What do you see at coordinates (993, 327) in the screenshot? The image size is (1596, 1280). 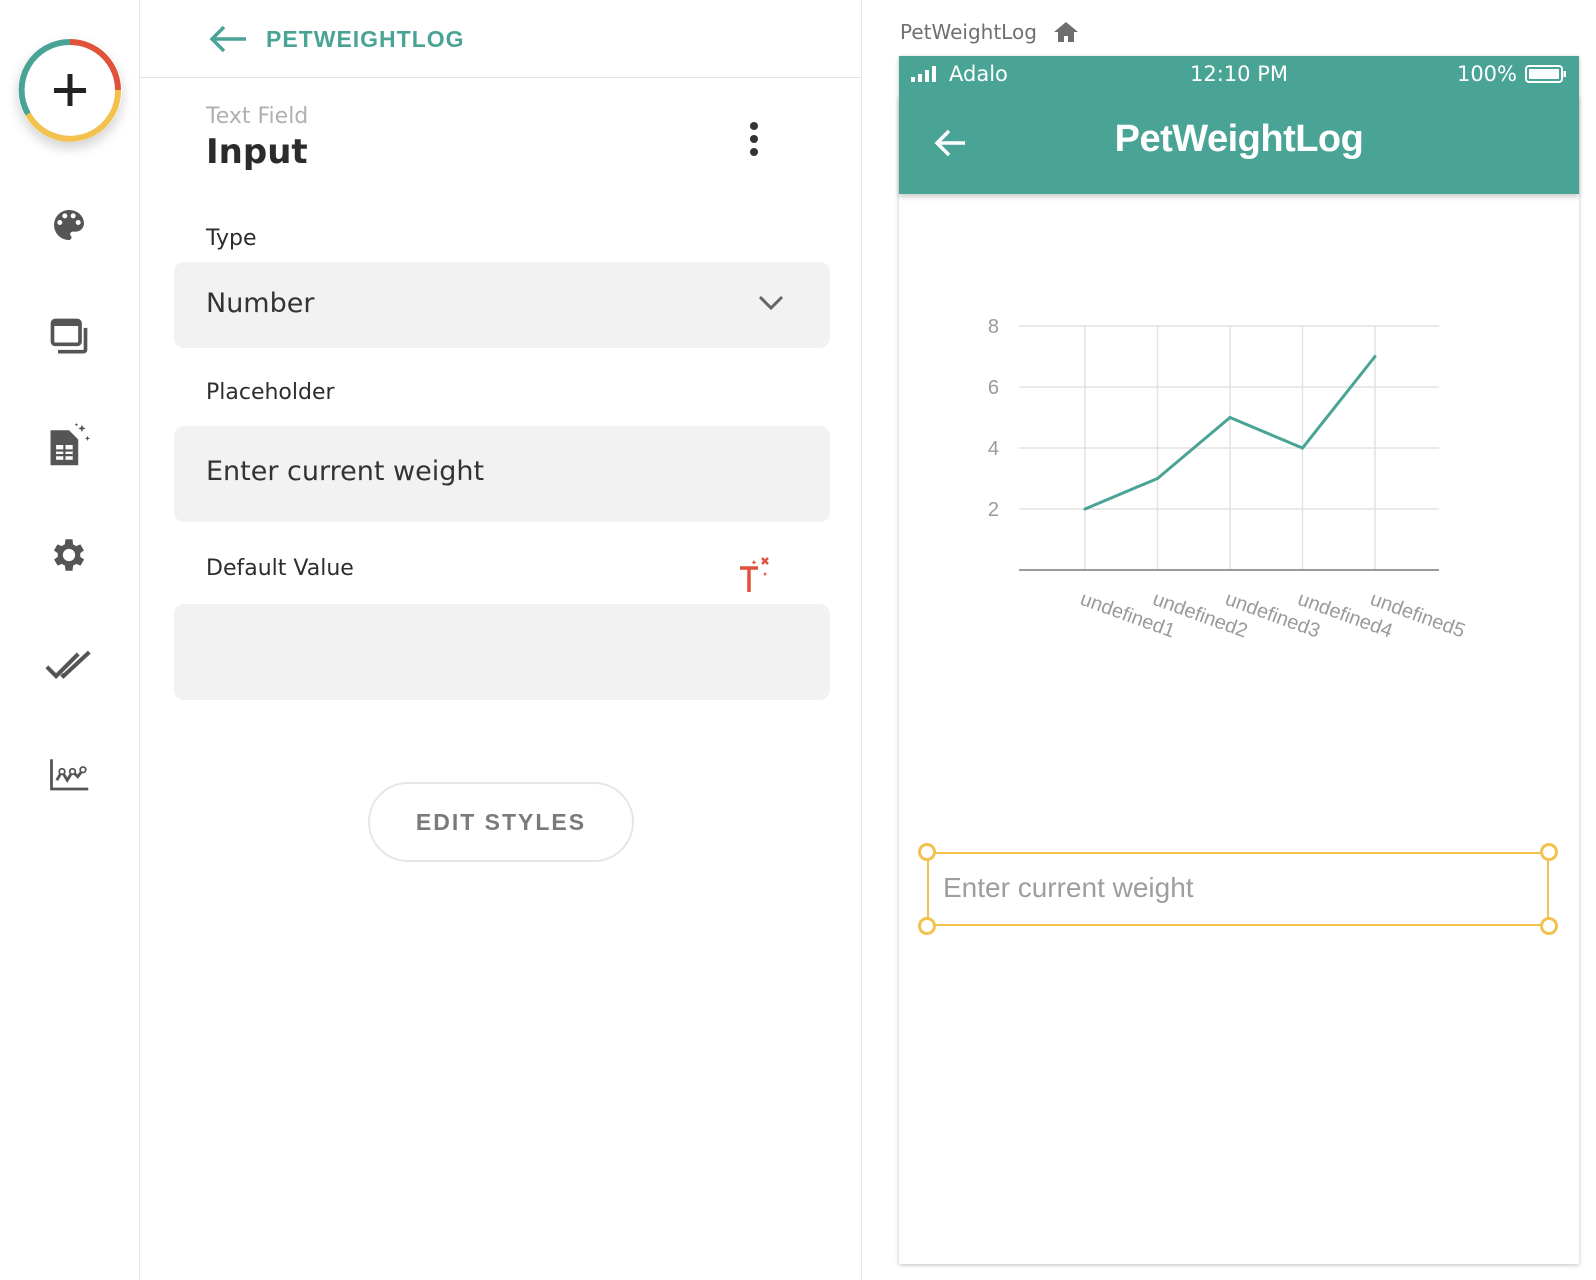 I see `y-tick-label: 8` at bounding box center [993, 327].